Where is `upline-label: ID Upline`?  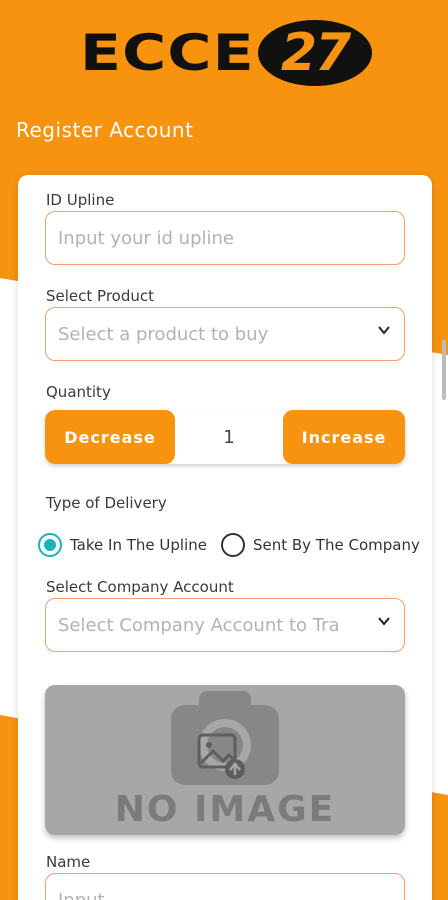
upline-label: ID Upline is located at coordinates (80, 200).